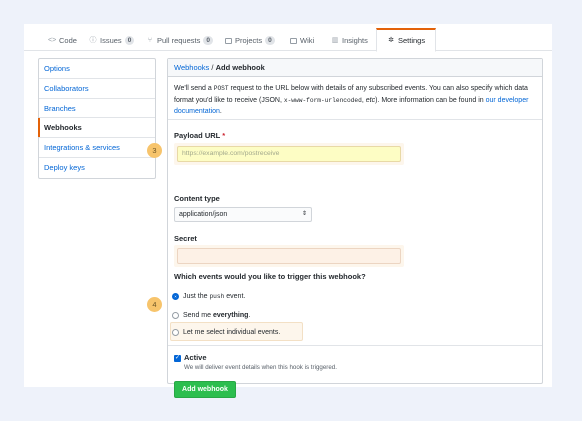  I want to click on wiki-icon, so click(293, 40).